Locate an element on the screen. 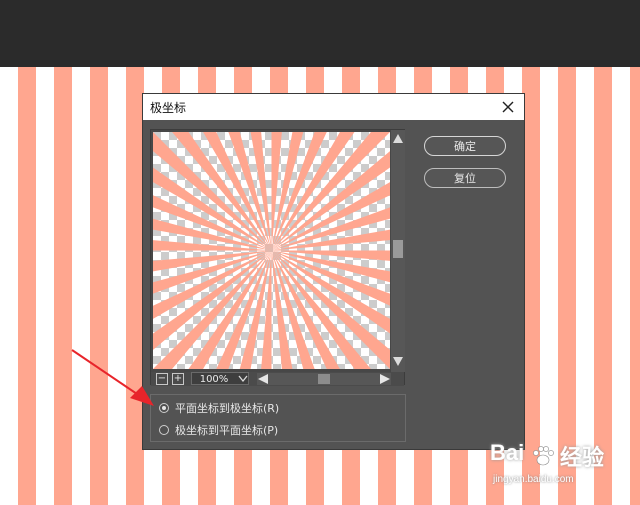 The width and height of the screenshot is (640, 505). close-button is located at coordinates (508, 107).